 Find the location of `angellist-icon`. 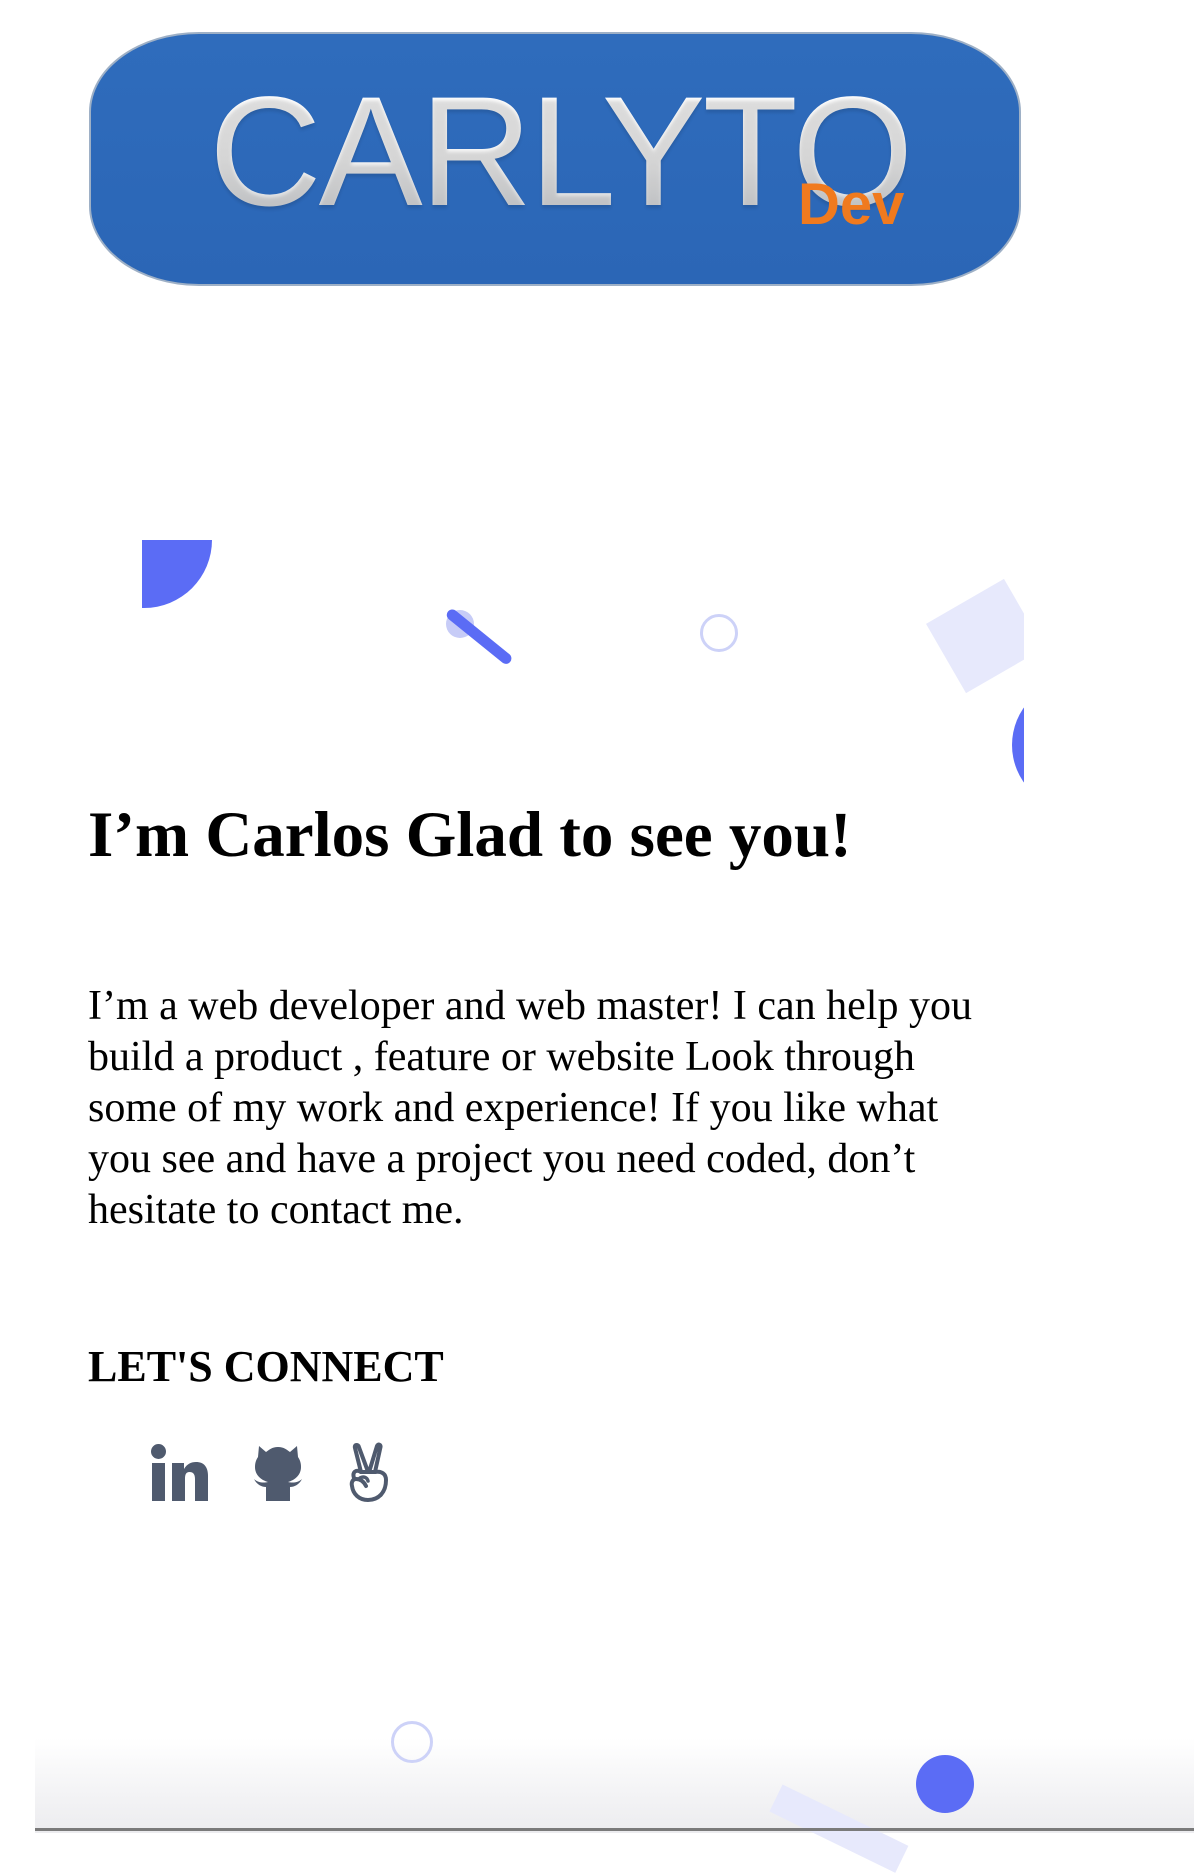

angellist-icon is located at coordinates (369, 1473).